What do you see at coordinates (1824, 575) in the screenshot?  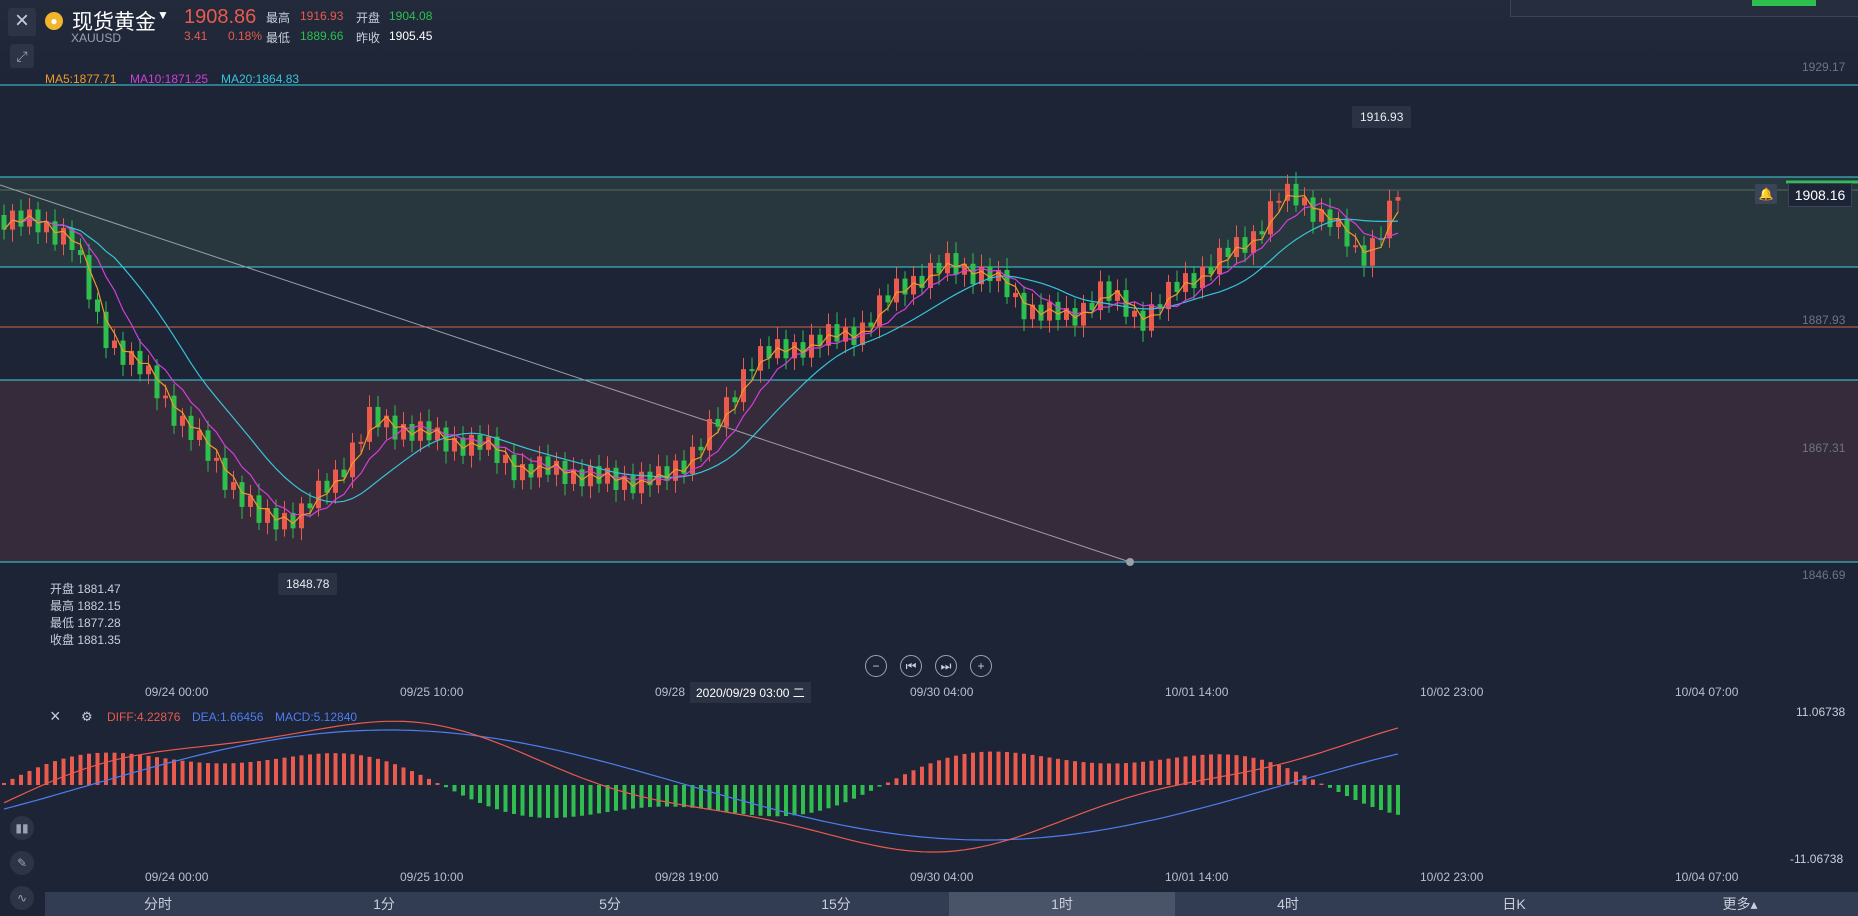 I see `axis-label-4: 1846.69` at bounding box center [1824, 575].